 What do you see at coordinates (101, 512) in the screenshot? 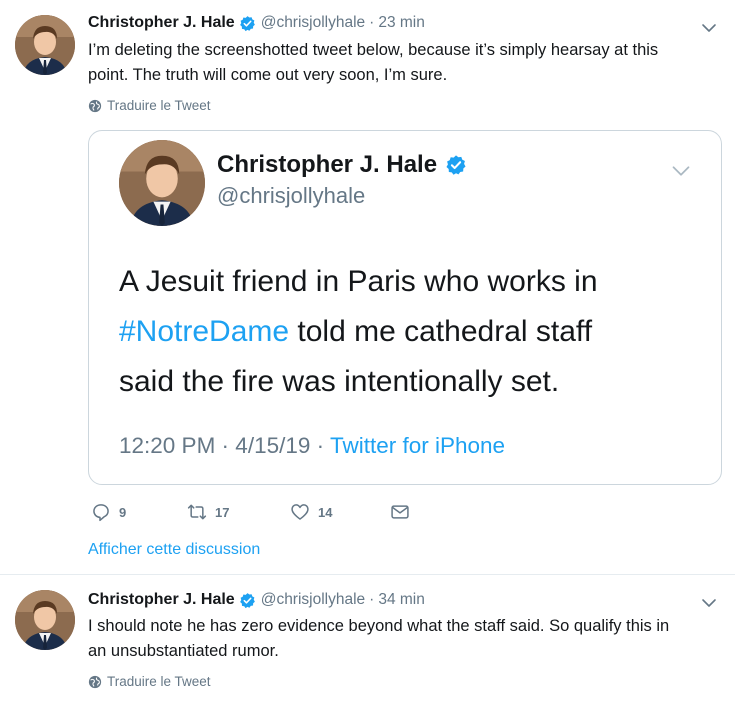
I see `reply-icon` at bounding box center [101, 512].